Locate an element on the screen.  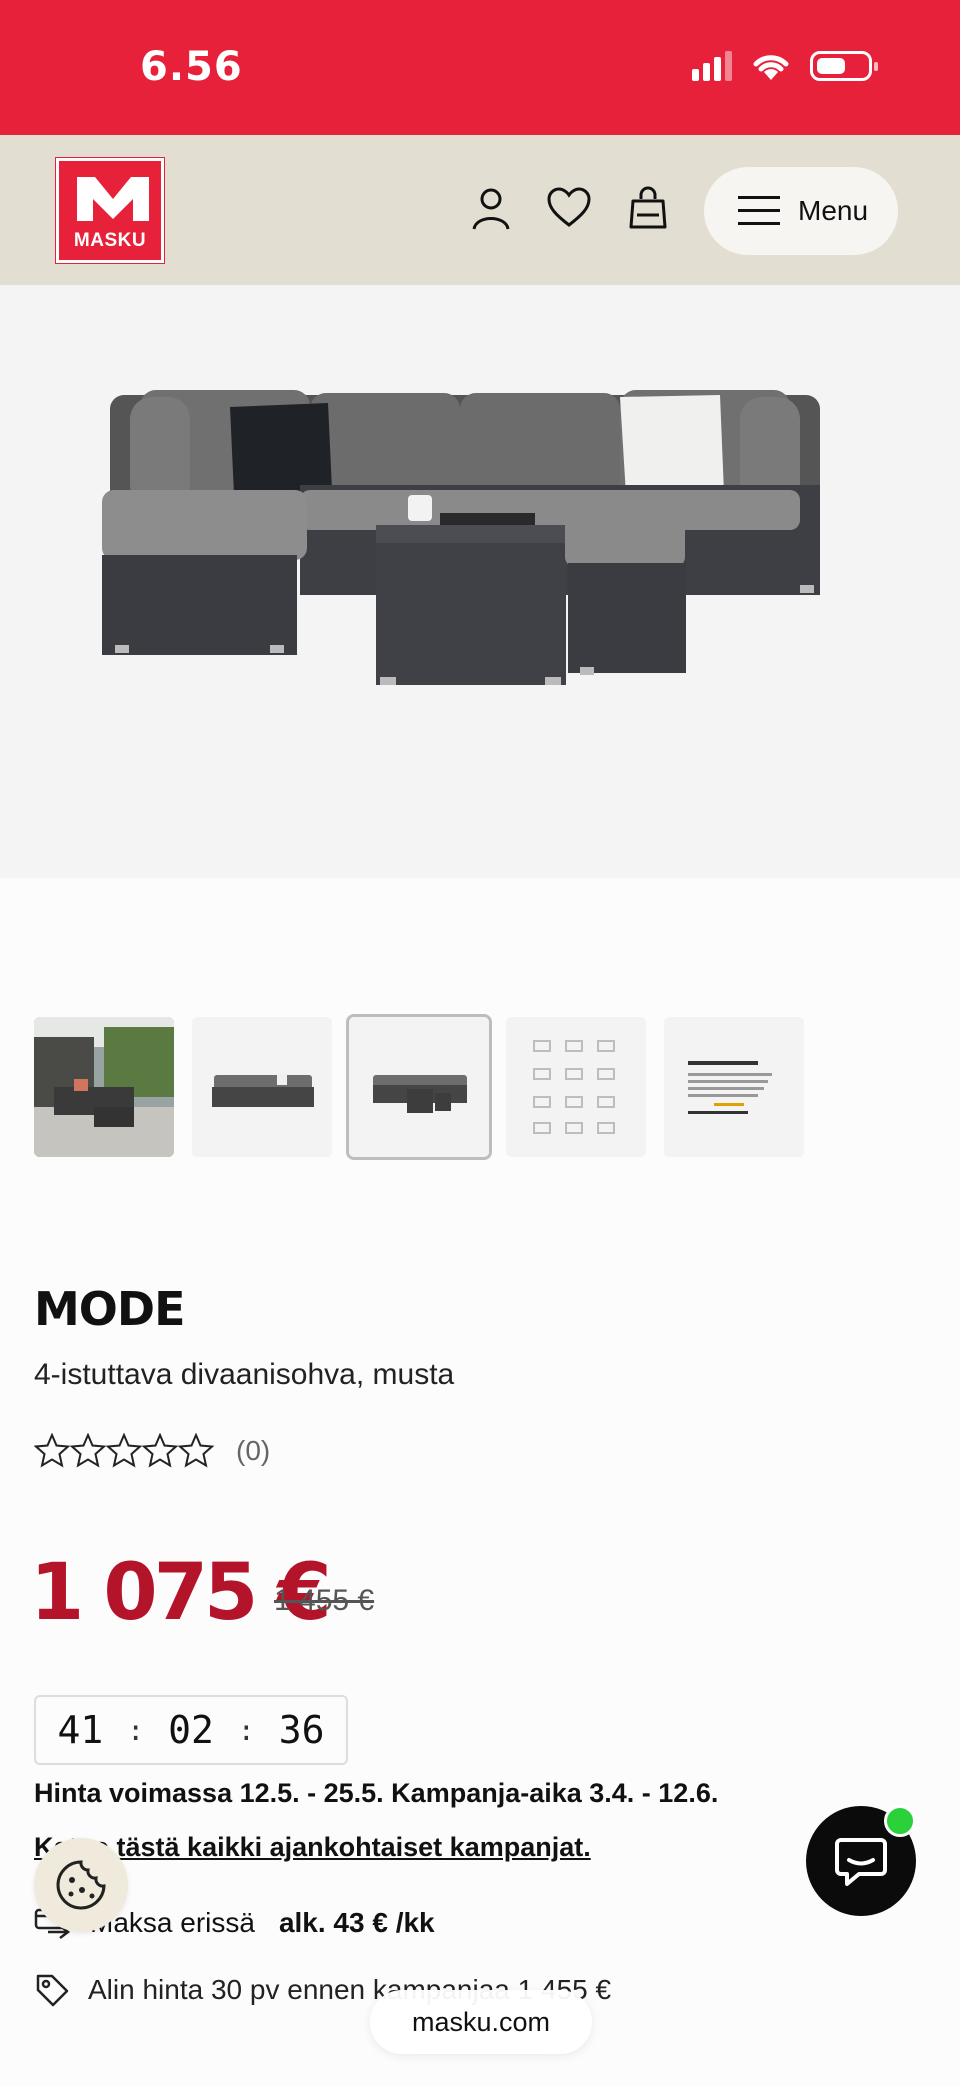
outdoor-scene-thumb is located at coordinates (104, 1087).